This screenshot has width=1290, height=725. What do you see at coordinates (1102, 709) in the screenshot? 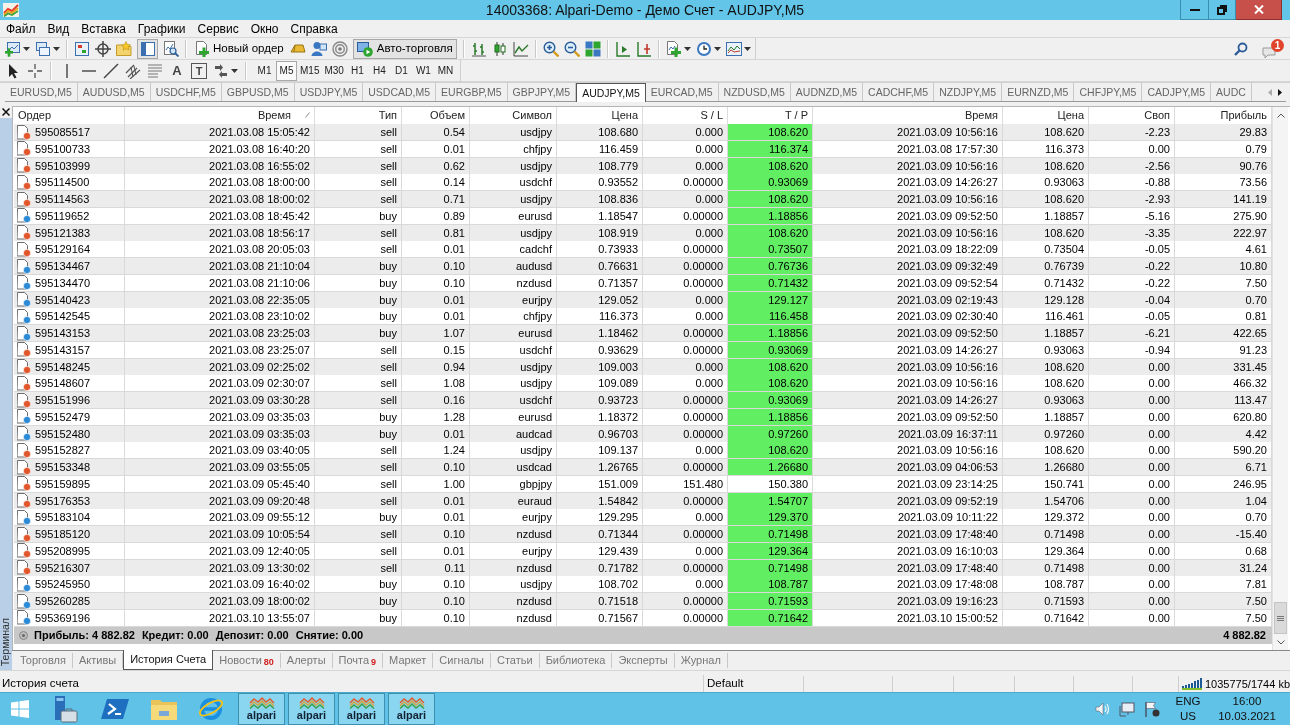
I see `speaker-icon` at bounding box center [1102, 709].